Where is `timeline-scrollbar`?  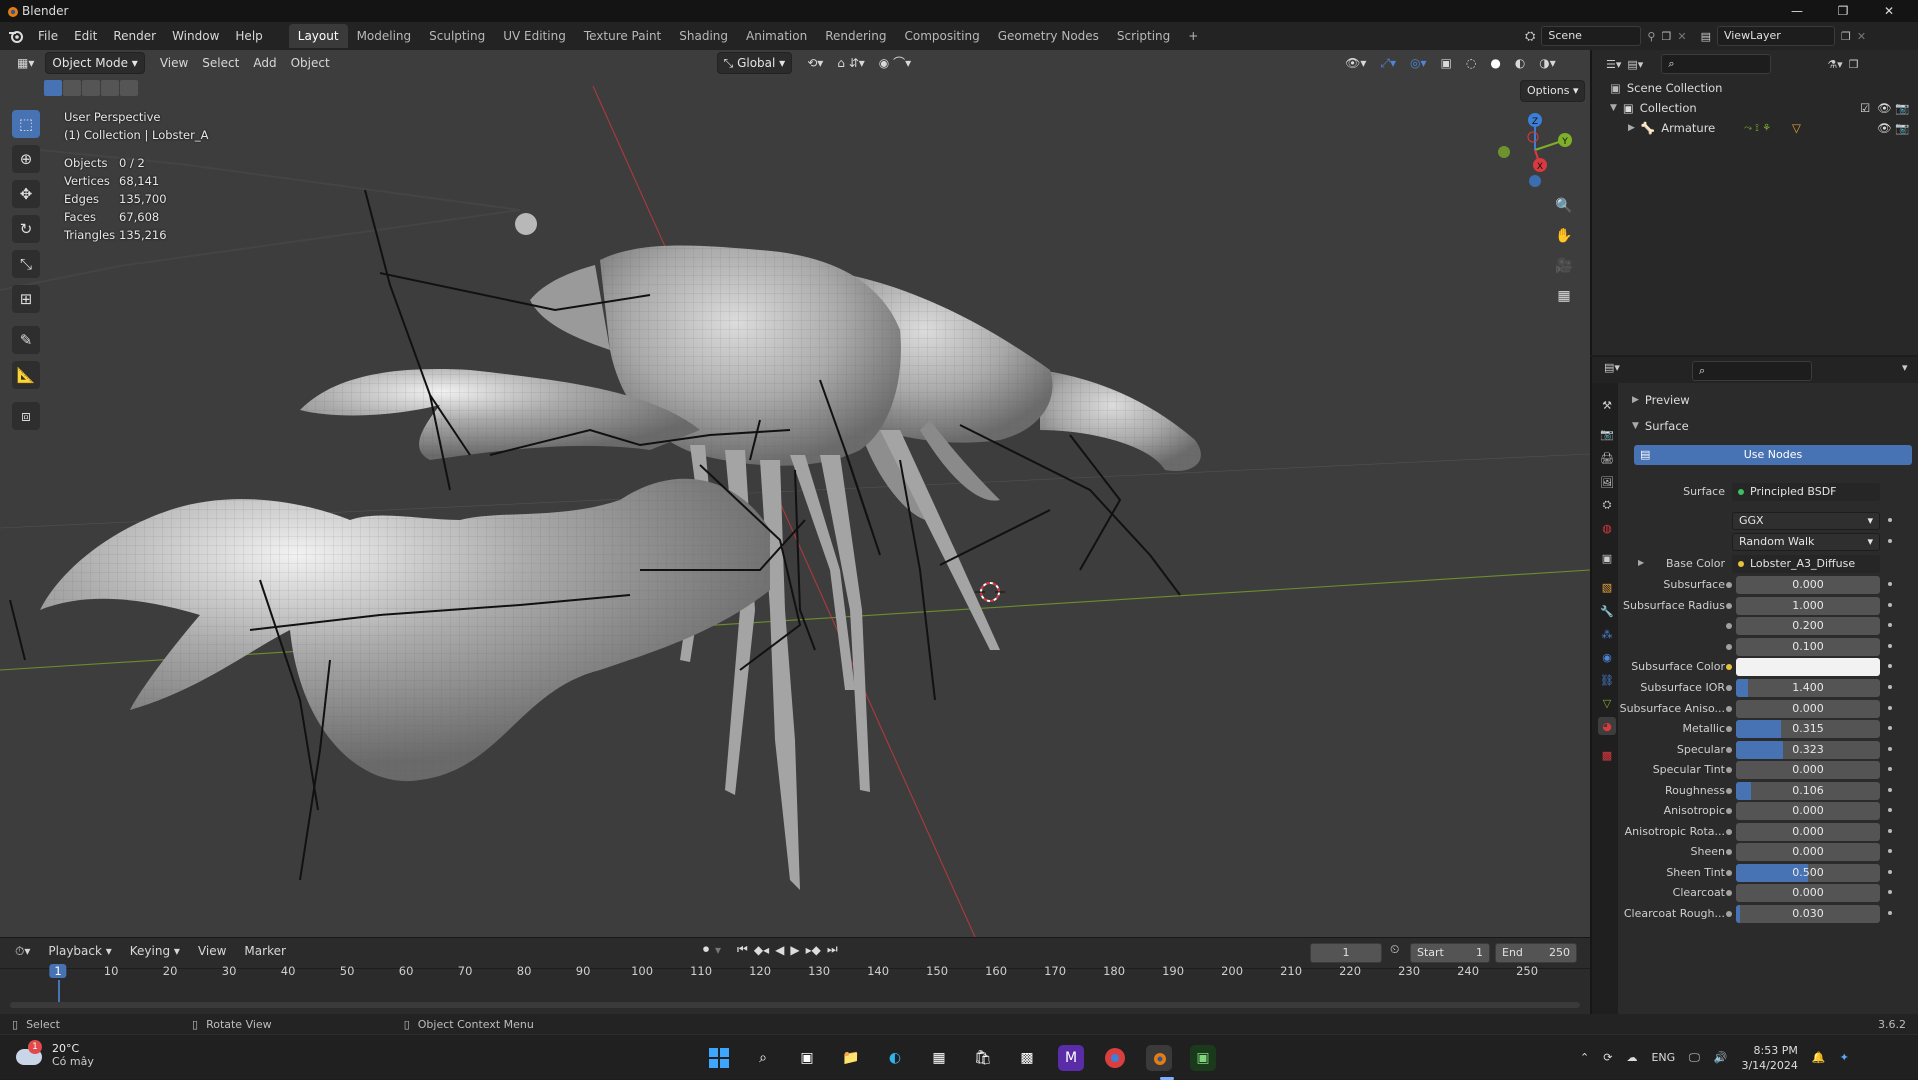
timeline-scrollbar is located at coordinates (795, 1005).